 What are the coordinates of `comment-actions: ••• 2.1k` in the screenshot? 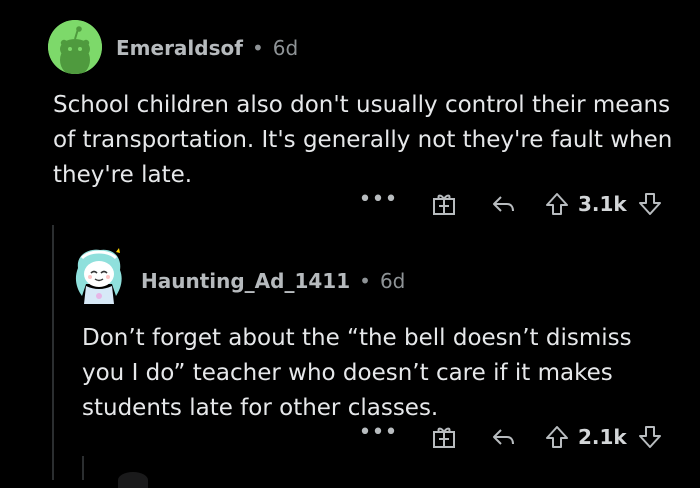 It's located at (511, 436).